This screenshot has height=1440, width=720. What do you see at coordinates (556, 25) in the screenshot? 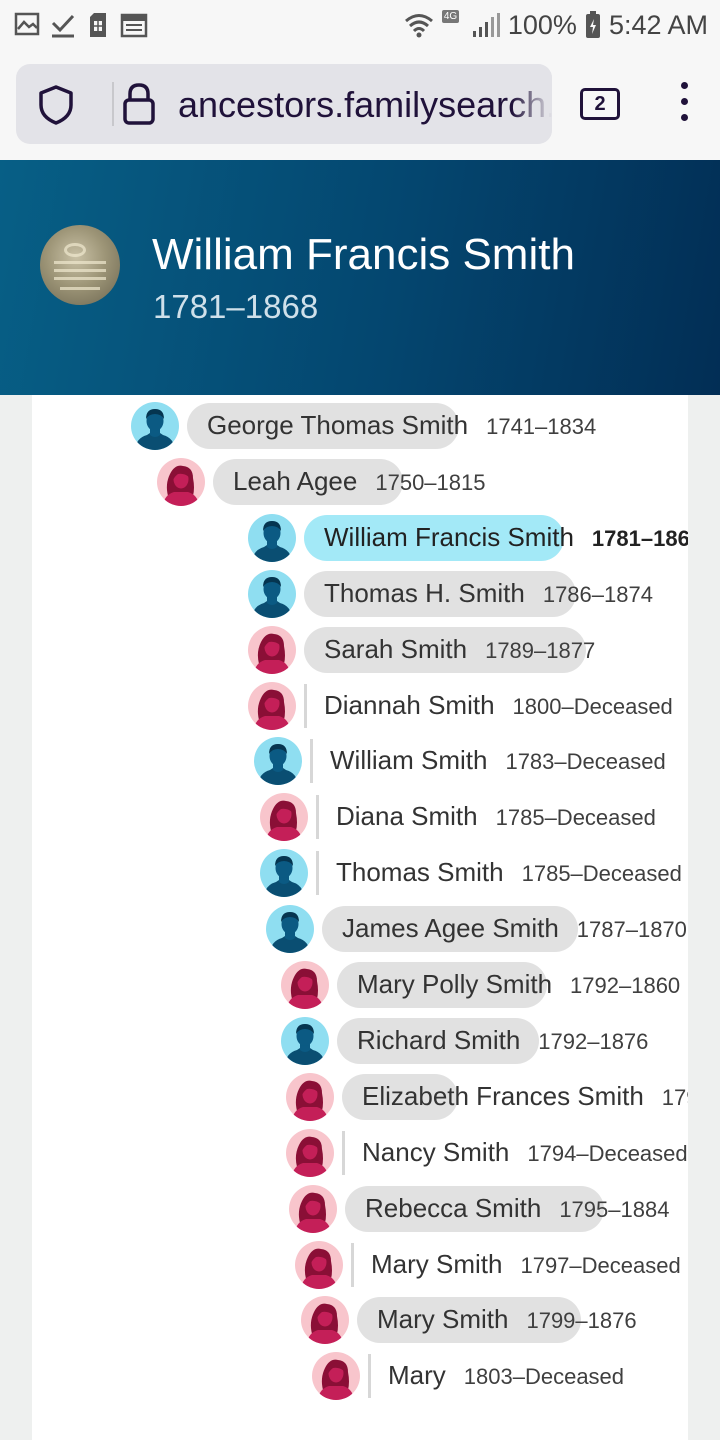
I see `status-indicators: 4G 100% 5:42 AM` at bounding box center [556, 25].